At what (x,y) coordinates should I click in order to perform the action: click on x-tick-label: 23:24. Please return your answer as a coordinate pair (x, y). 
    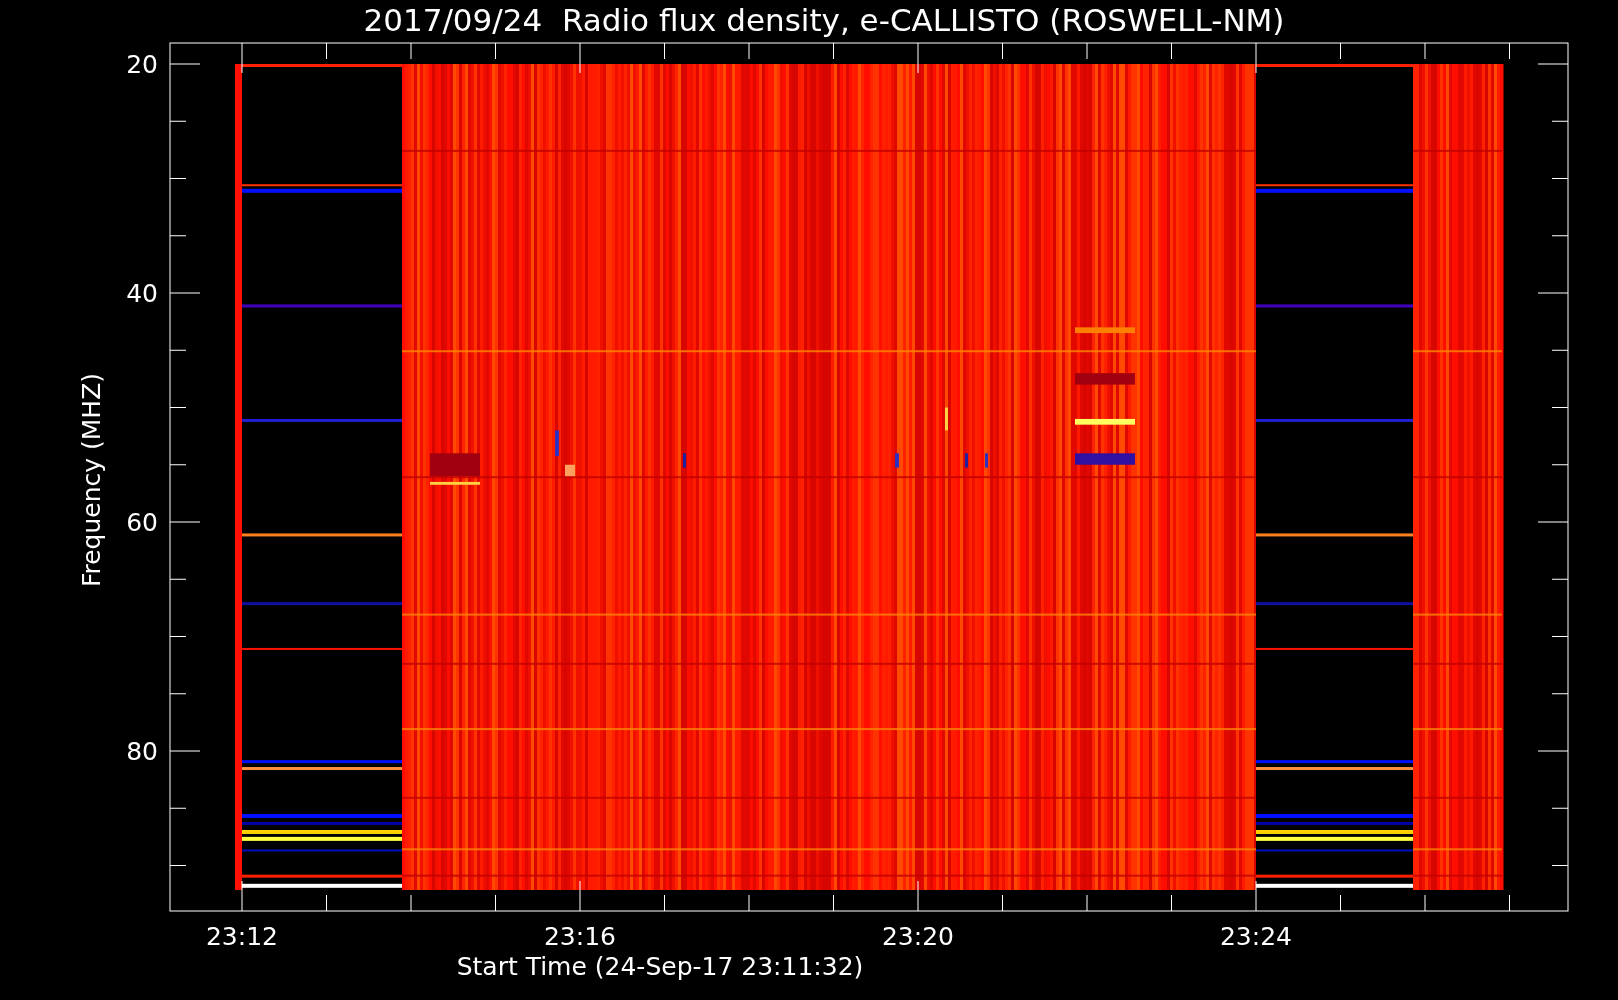
    Looking at the image, I should click on (1256, 936).